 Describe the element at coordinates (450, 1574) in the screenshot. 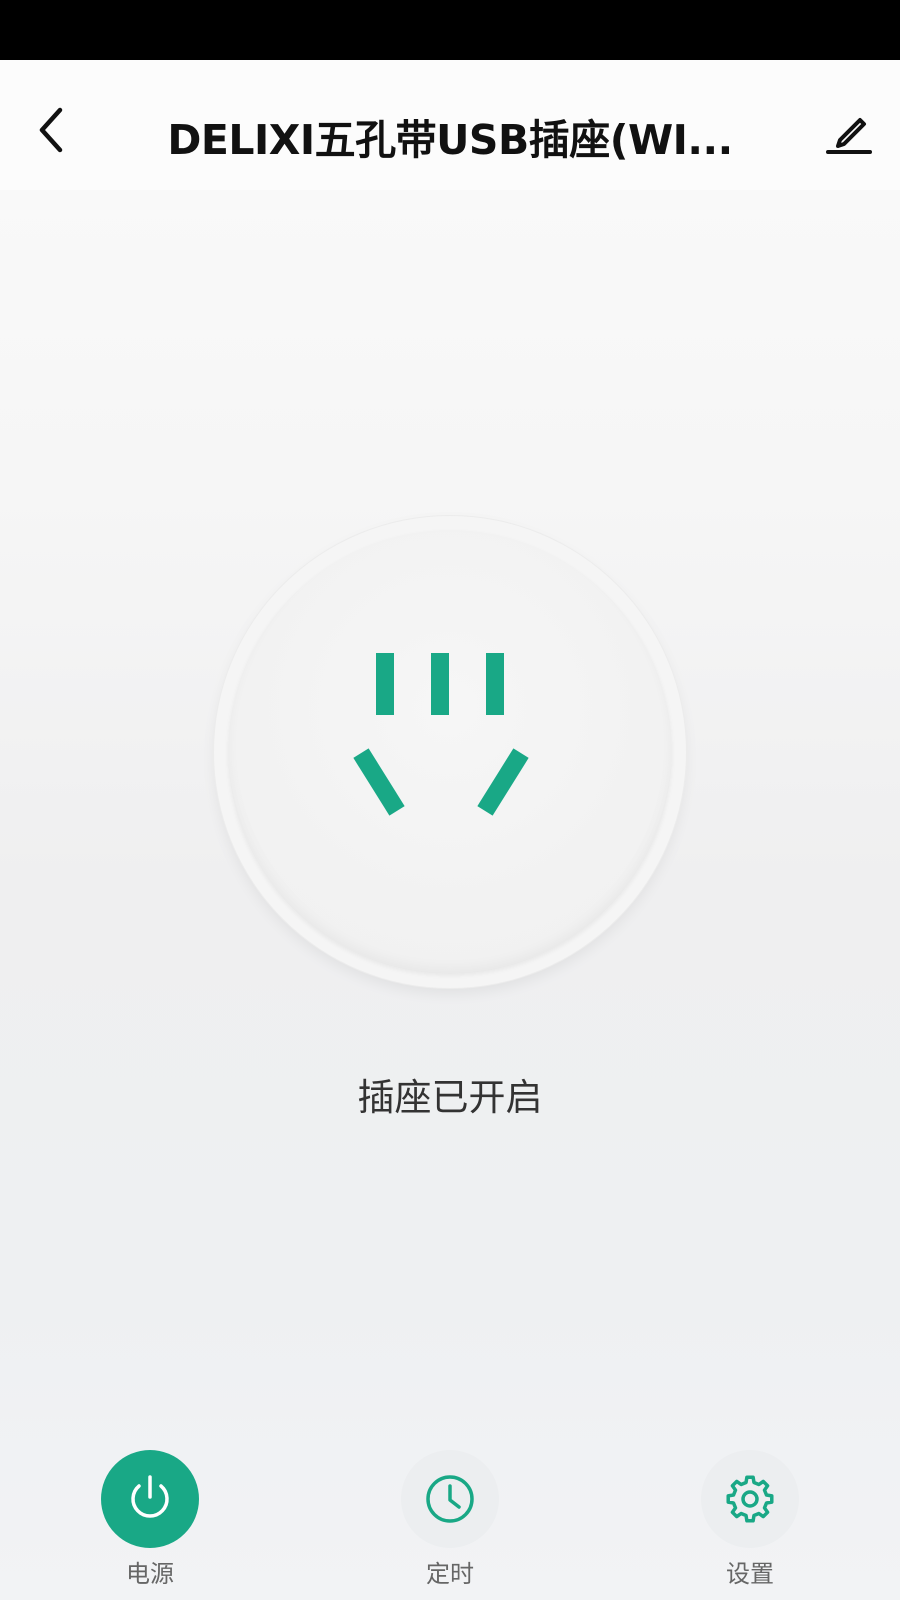

I see `tab-label-timer: 定时` at that location.